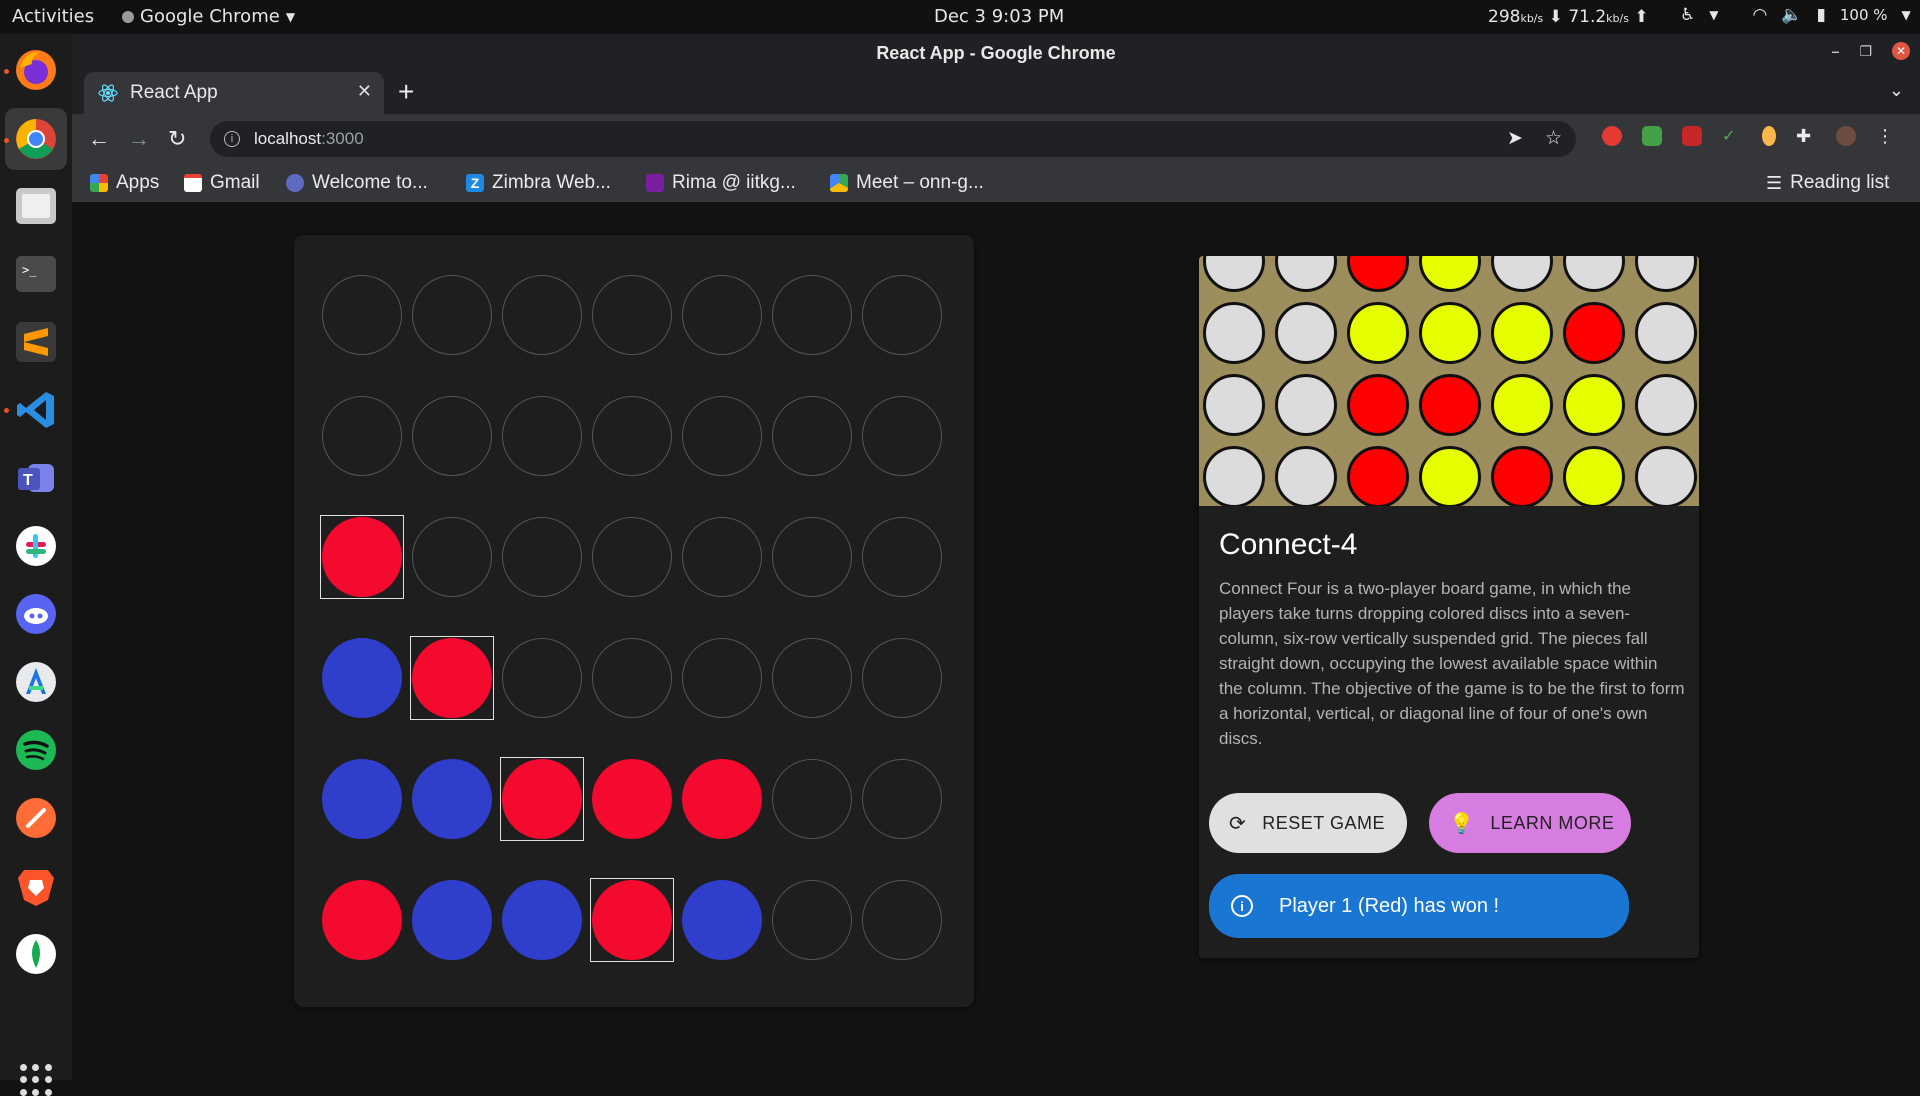 The image size is (1920, 1096). What do you see at coordinates (1806, 136) in the screenshot?
I see `puzzle-extensions-icon: ✚` at bounding box center [1806, 136].